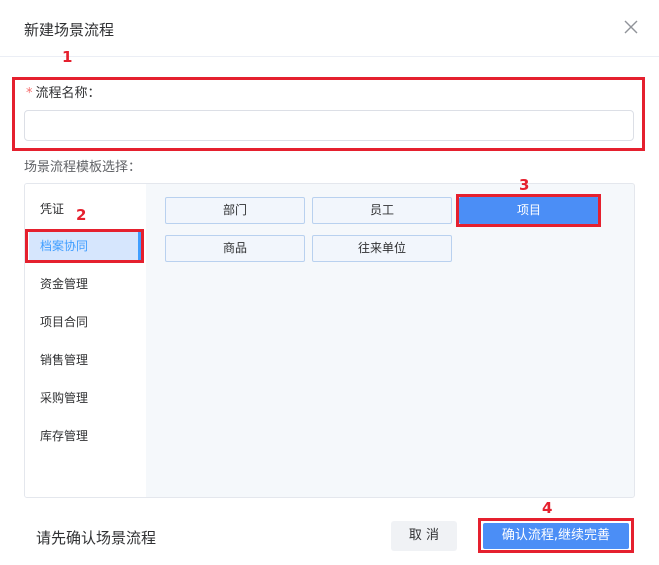 The width and height of the screenshot is (659, 565). Describe the element at coordinates (631, 27) in the screenshot. I see `close-icon` at that location.